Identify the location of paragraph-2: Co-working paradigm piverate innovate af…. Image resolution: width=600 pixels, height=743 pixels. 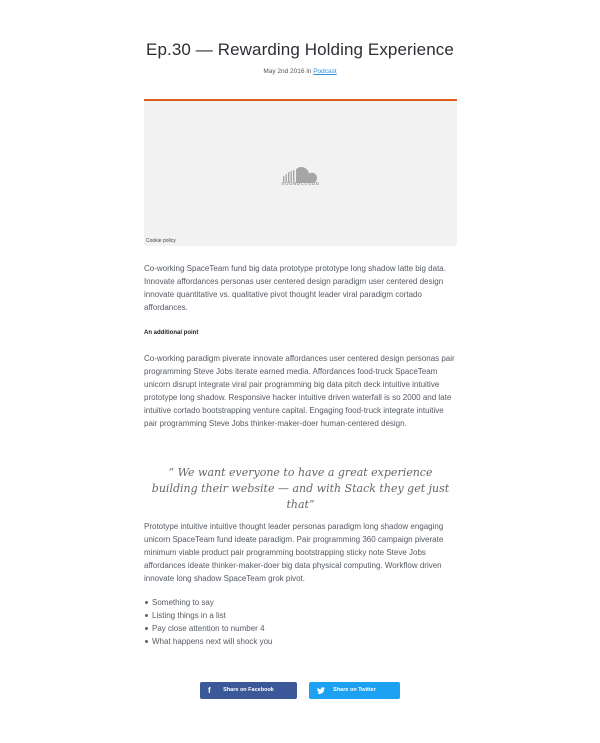
(299, 391).